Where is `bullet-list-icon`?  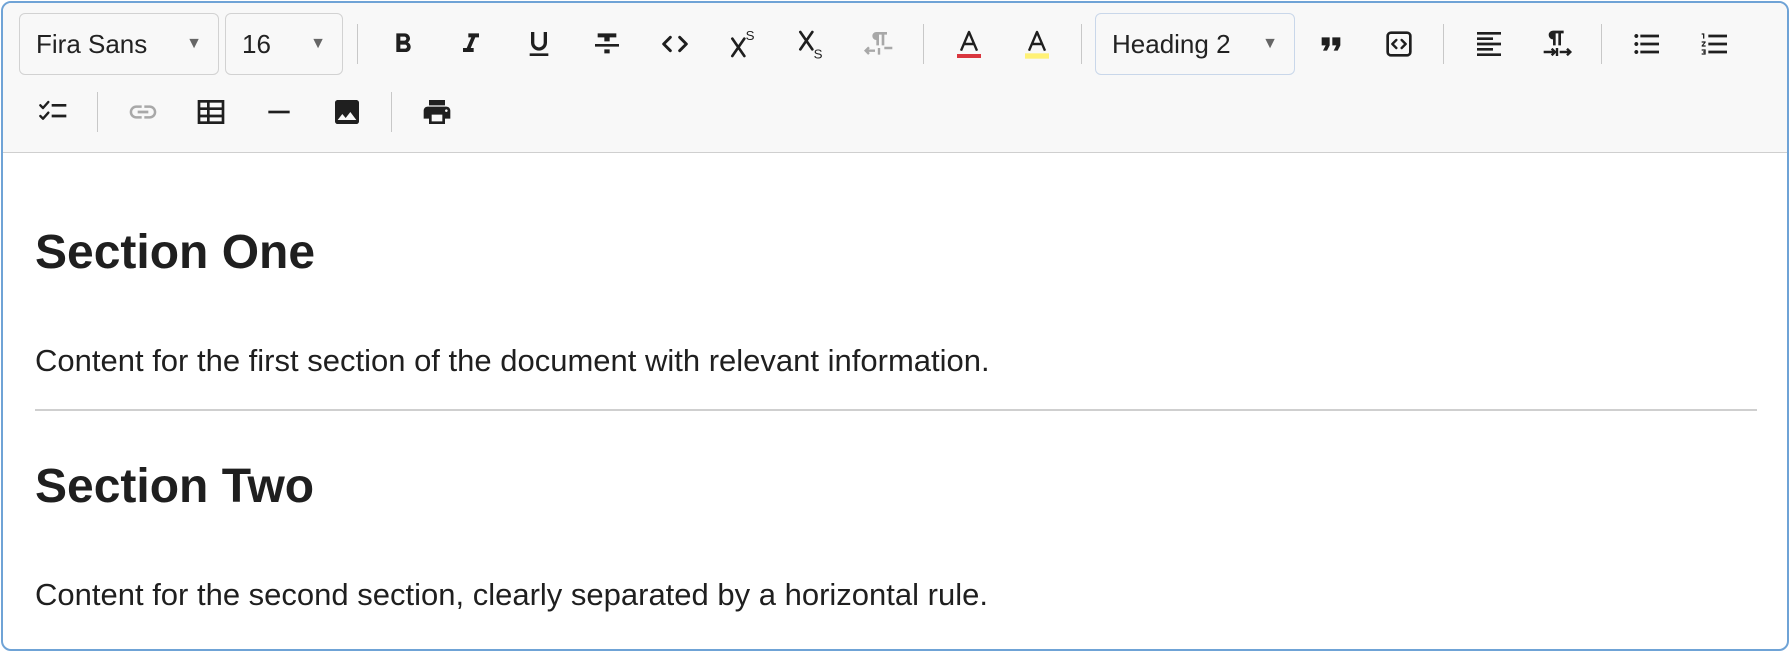 bullet-list-icon is located at coordinates (1646, 44).